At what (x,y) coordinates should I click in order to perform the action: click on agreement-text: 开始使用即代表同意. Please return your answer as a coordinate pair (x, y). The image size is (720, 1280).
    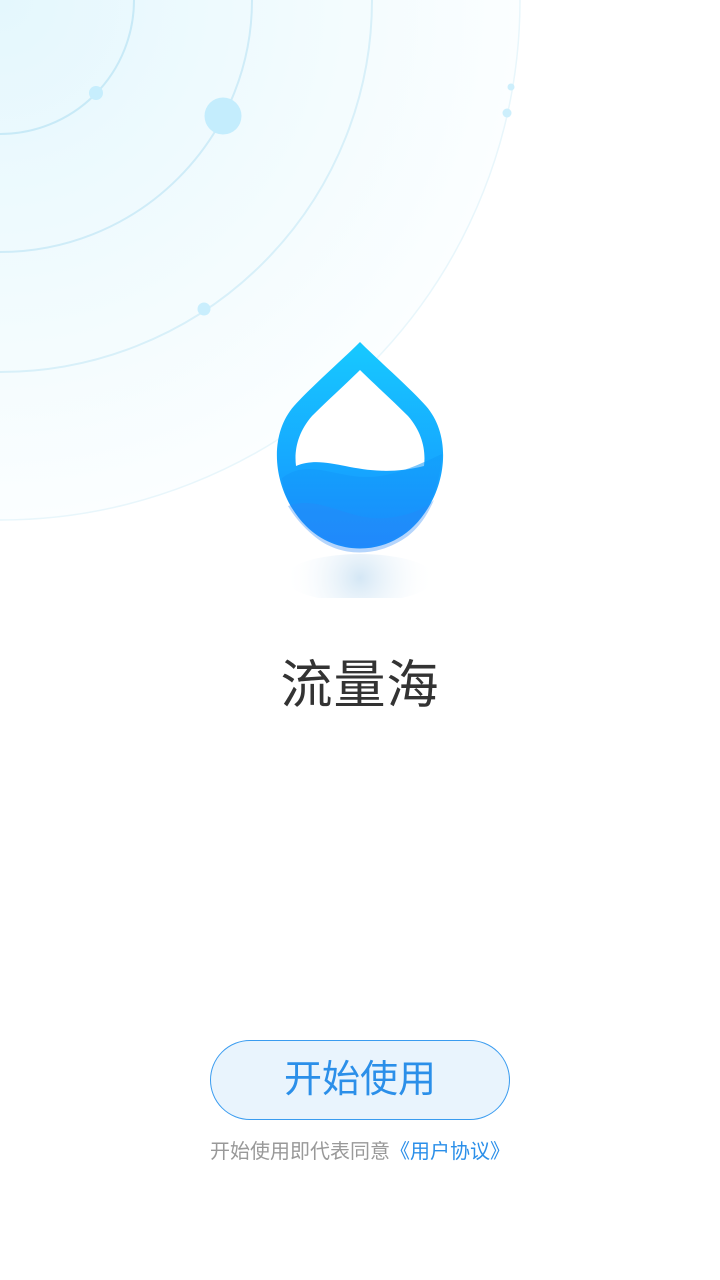
    Looking at the image, I should click on (300, 1151).